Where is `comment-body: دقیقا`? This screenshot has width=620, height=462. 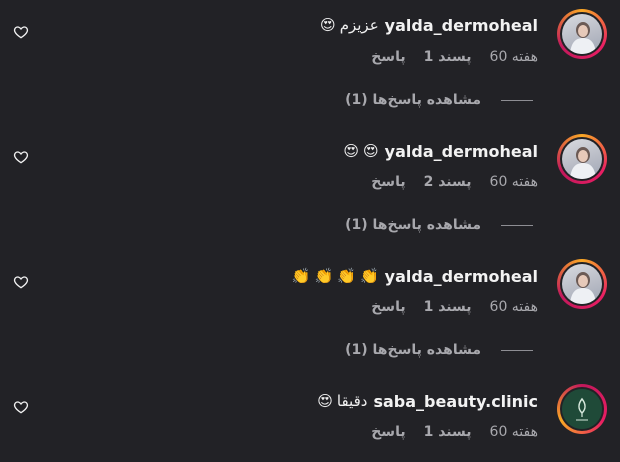
comment-body: دقیقا is located at coordinates (352, 401).